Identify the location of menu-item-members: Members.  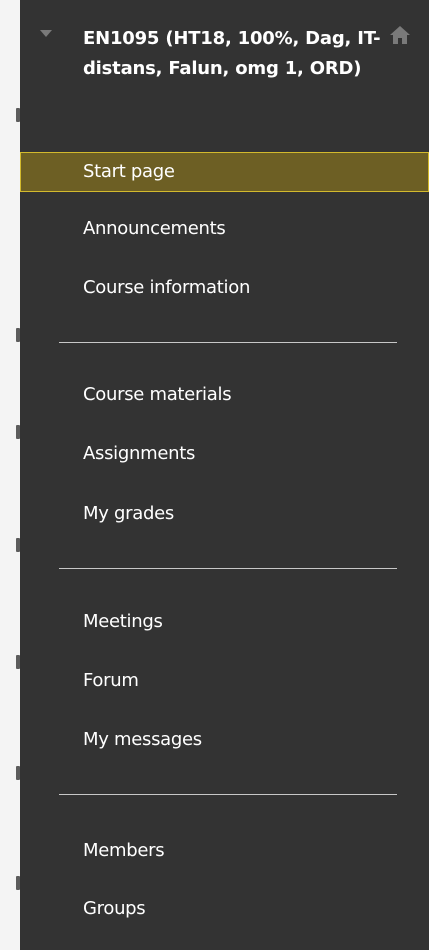
(224, 851).